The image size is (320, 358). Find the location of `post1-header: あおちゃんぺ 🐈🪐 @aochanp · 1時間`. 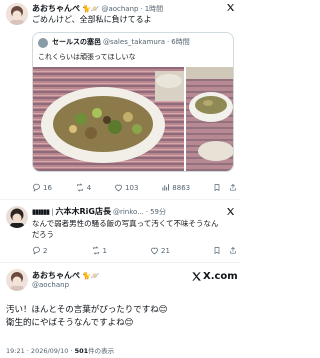

post1-header: あおちゃんぺ 🐈🪐 @aochanp · 1時間 is located at coordinates (97, 8).